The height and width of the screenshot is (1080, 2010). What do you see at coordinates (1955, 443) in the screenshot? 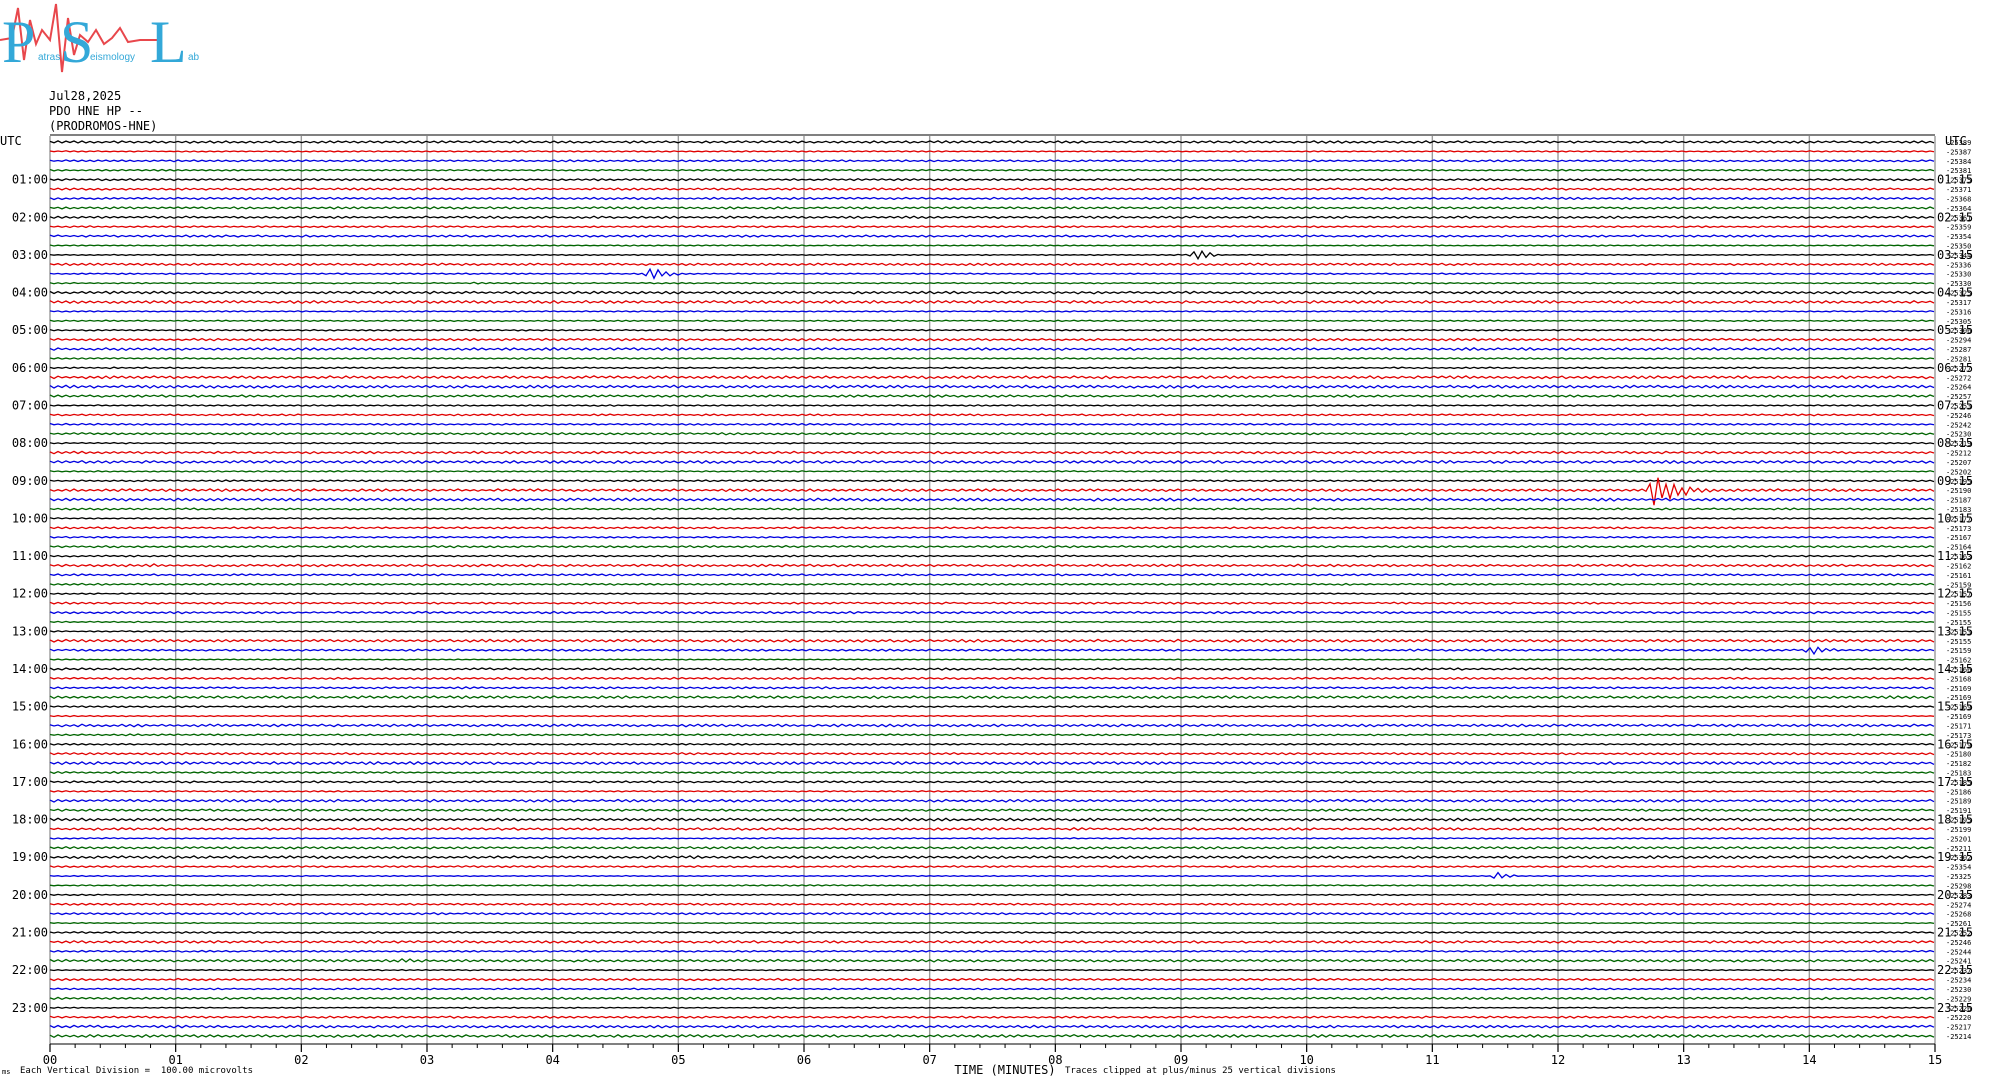
I see `right-hour-label: 08:15` at bounding box center [1955, 443].